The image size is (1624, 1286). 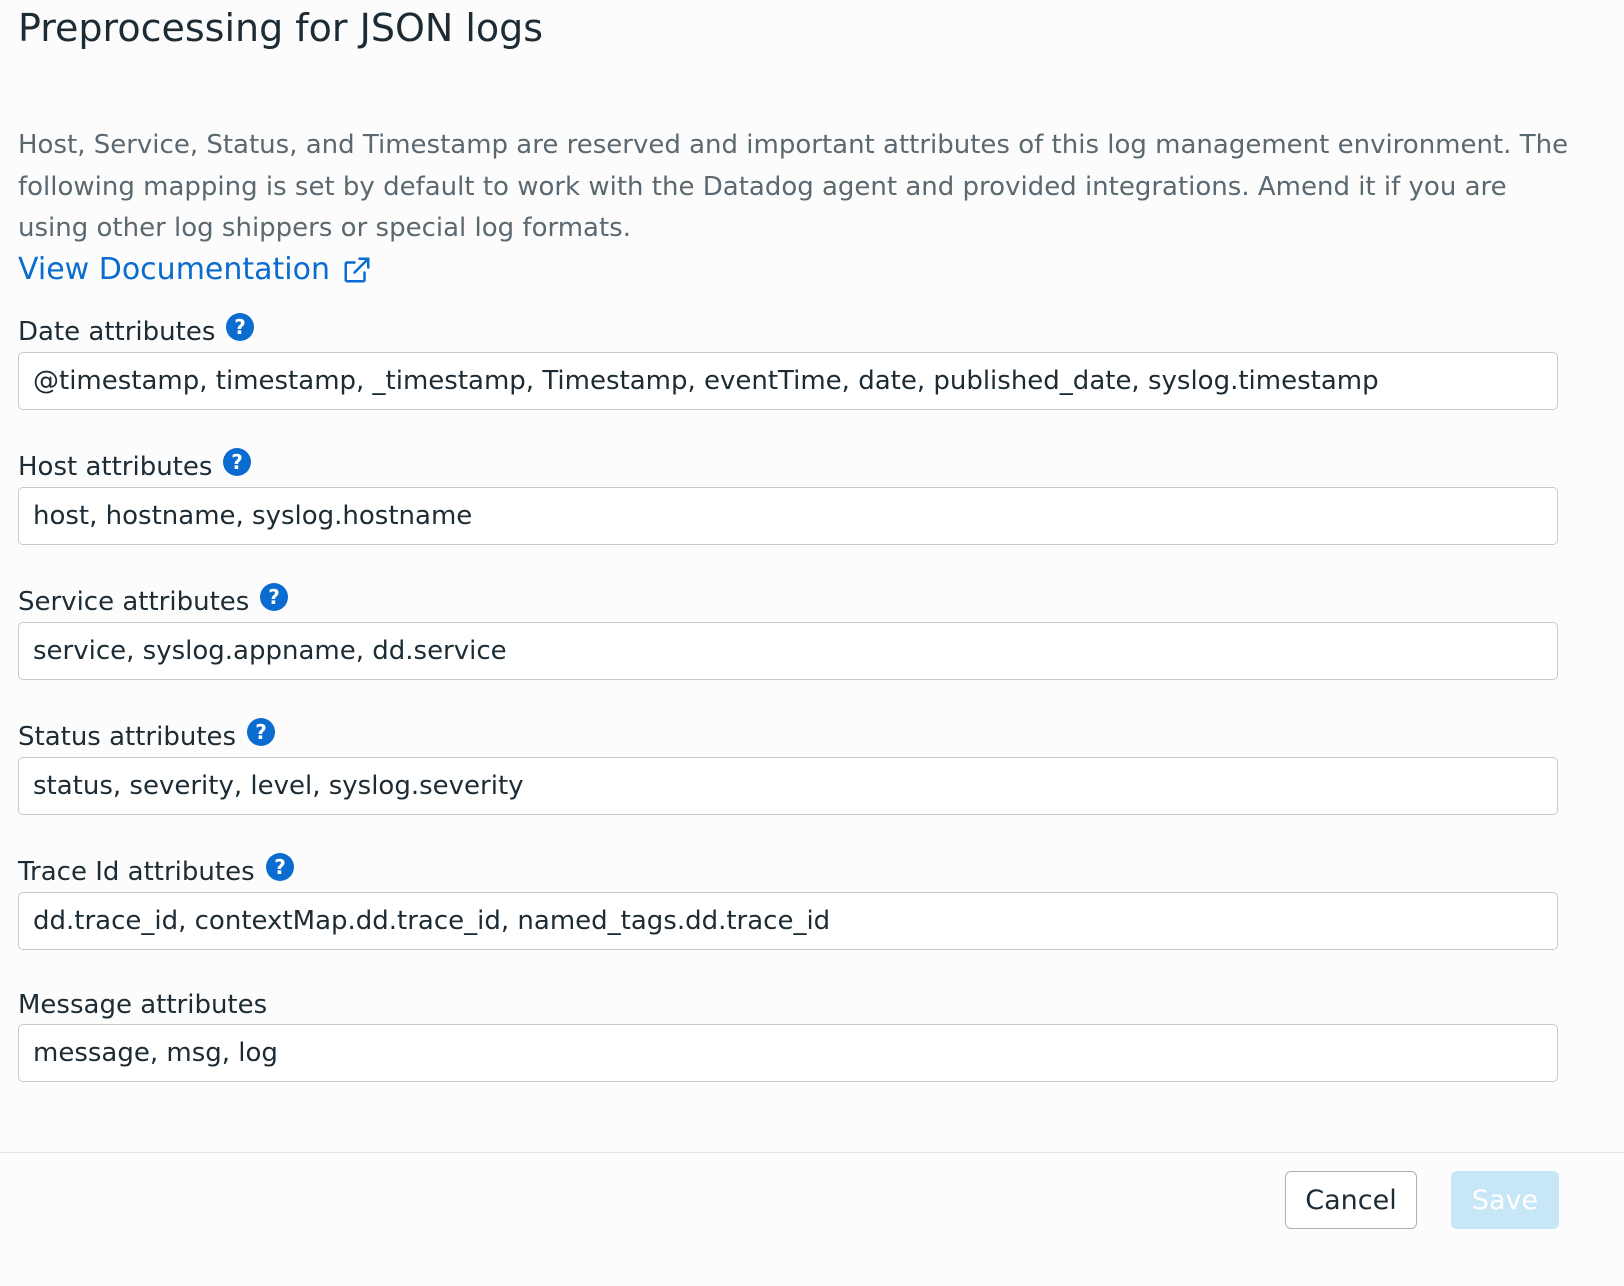 What do you see at coordinates (788, 381) in the screenshot?
I see `date-attributes-input` at bounding box center [788, 381].